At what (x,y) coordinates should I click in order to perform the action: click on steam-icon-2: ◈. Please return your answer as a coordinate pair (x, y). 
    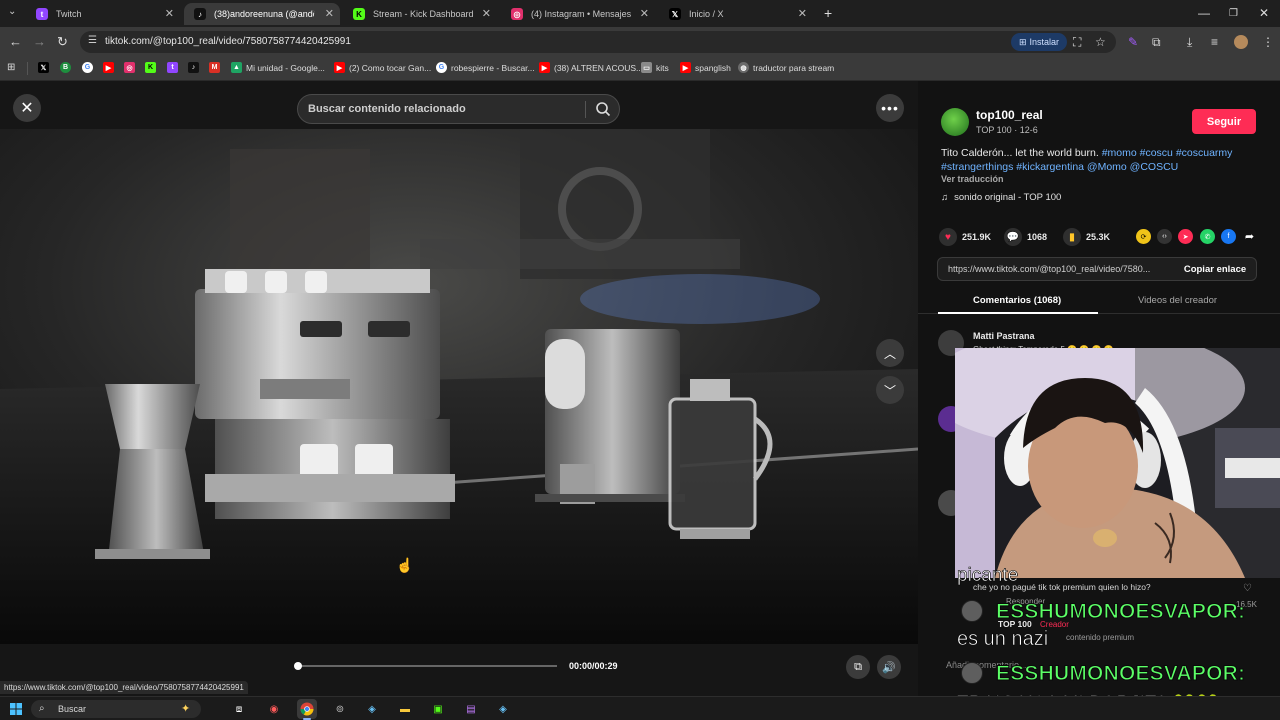
    Looking at the image, I should click on (503, 709).